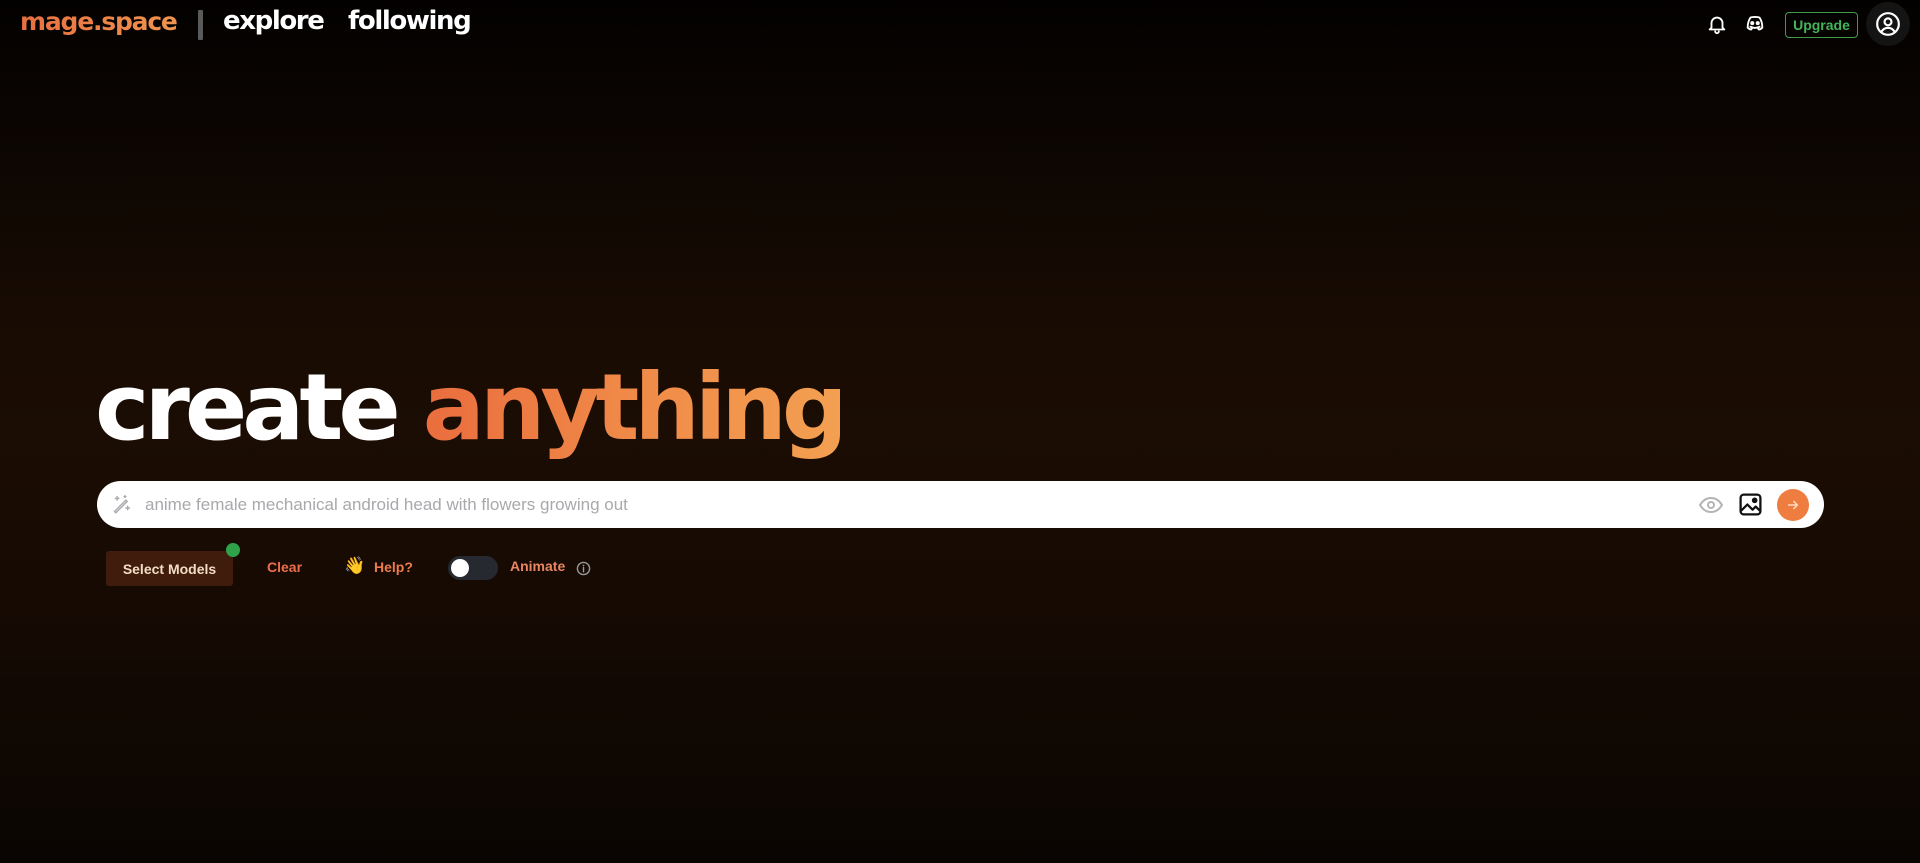 Image resolution: width=1920 pixels, height=863 pixels. Describe the element at coordinates (121, 504) in the screenshot. I see `magic-wand-icon` at that location.